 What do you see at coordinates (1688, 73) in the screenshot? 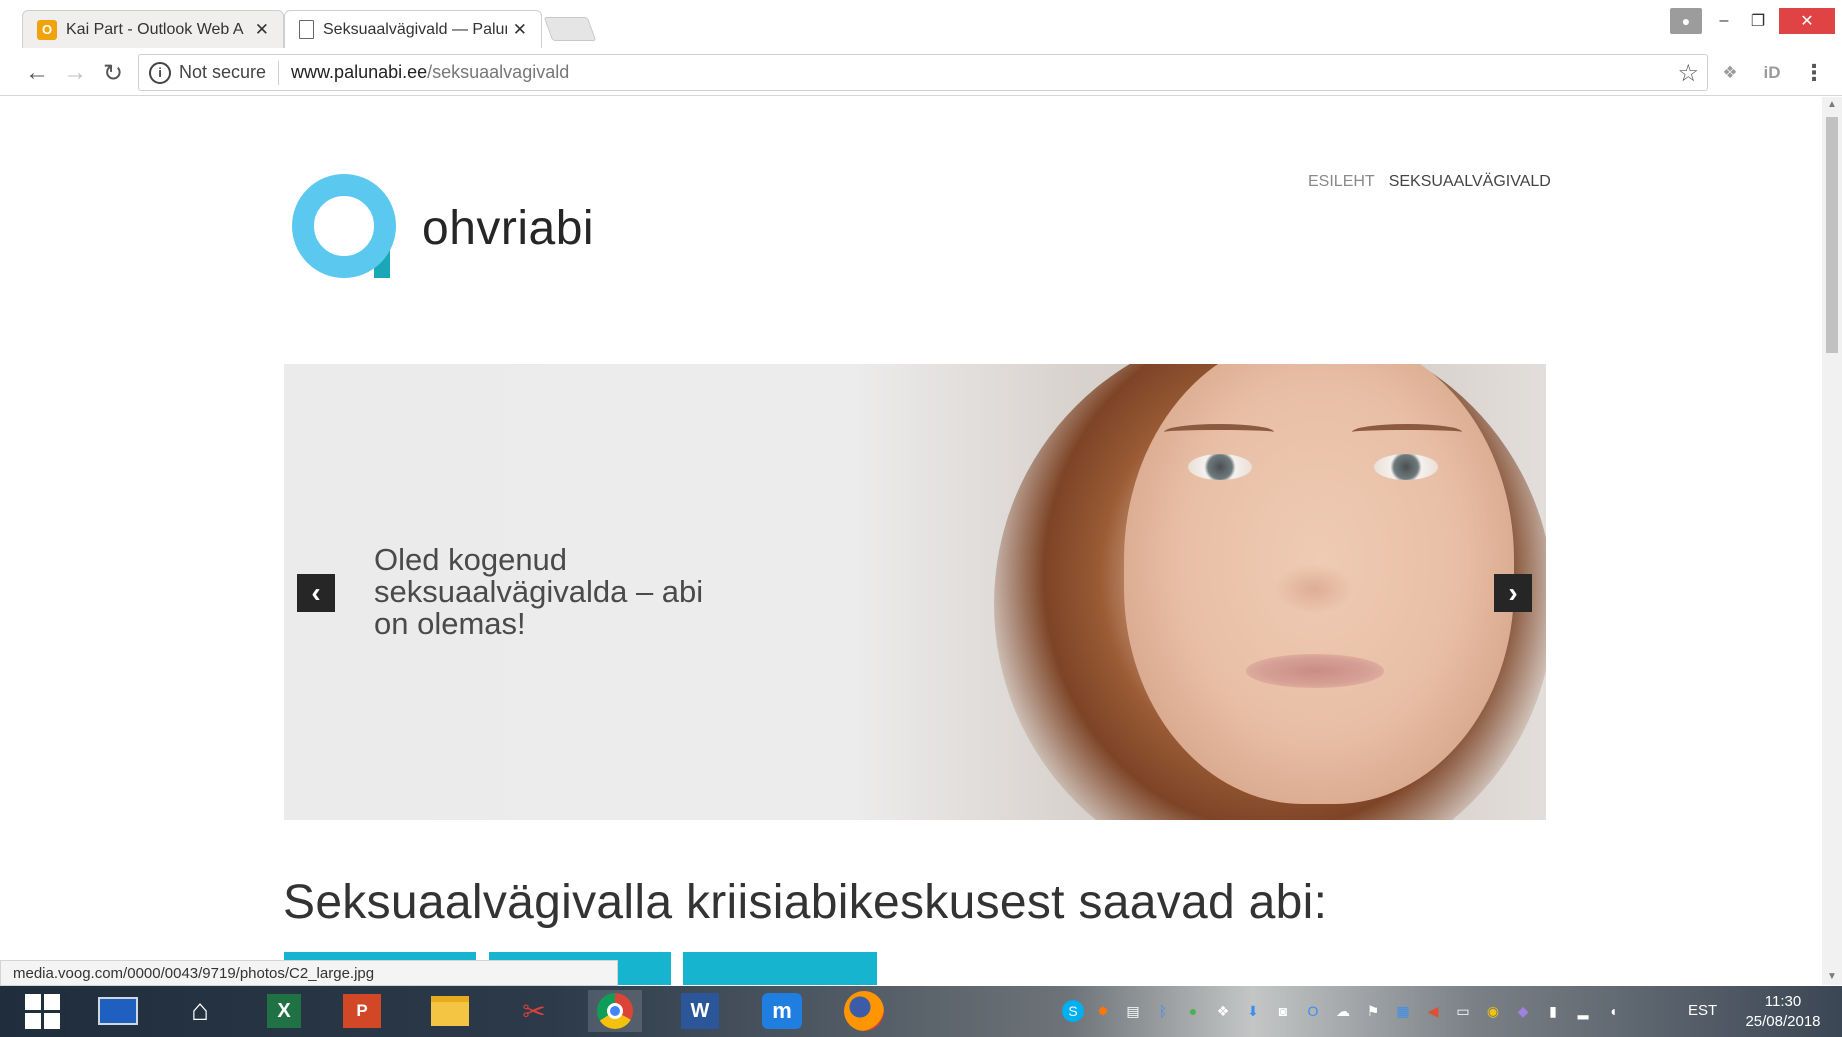
I see `bookmark-star-icon: ☆` at bounding box center [1688, 73].